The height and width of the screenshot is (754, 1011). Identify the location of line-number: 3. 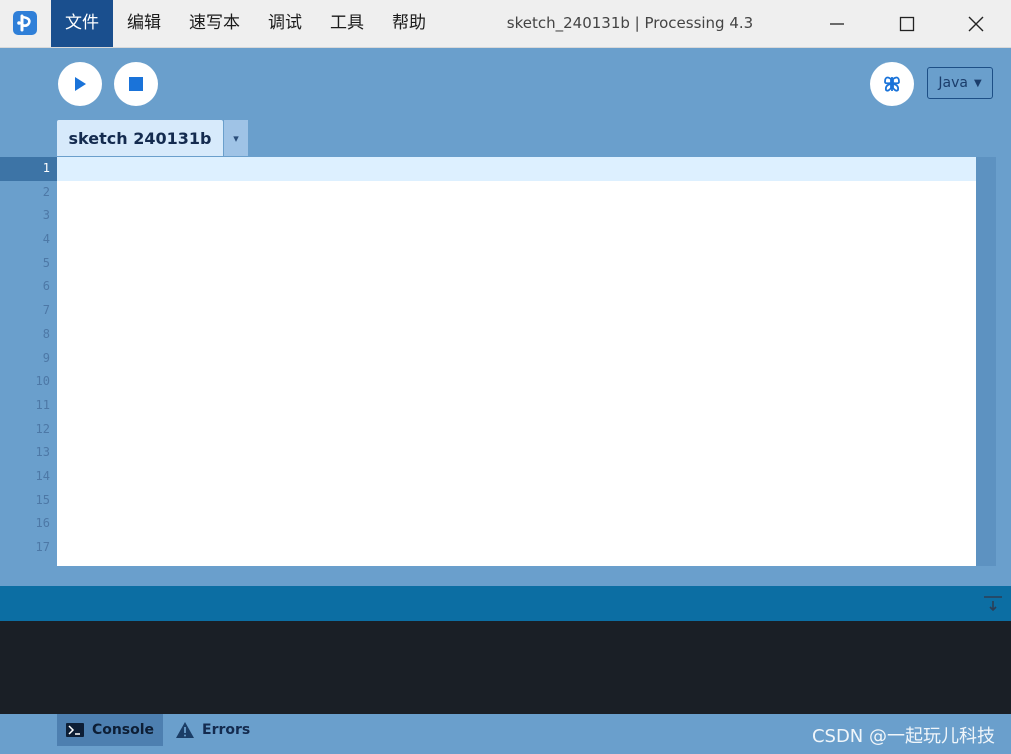
(46, 215).